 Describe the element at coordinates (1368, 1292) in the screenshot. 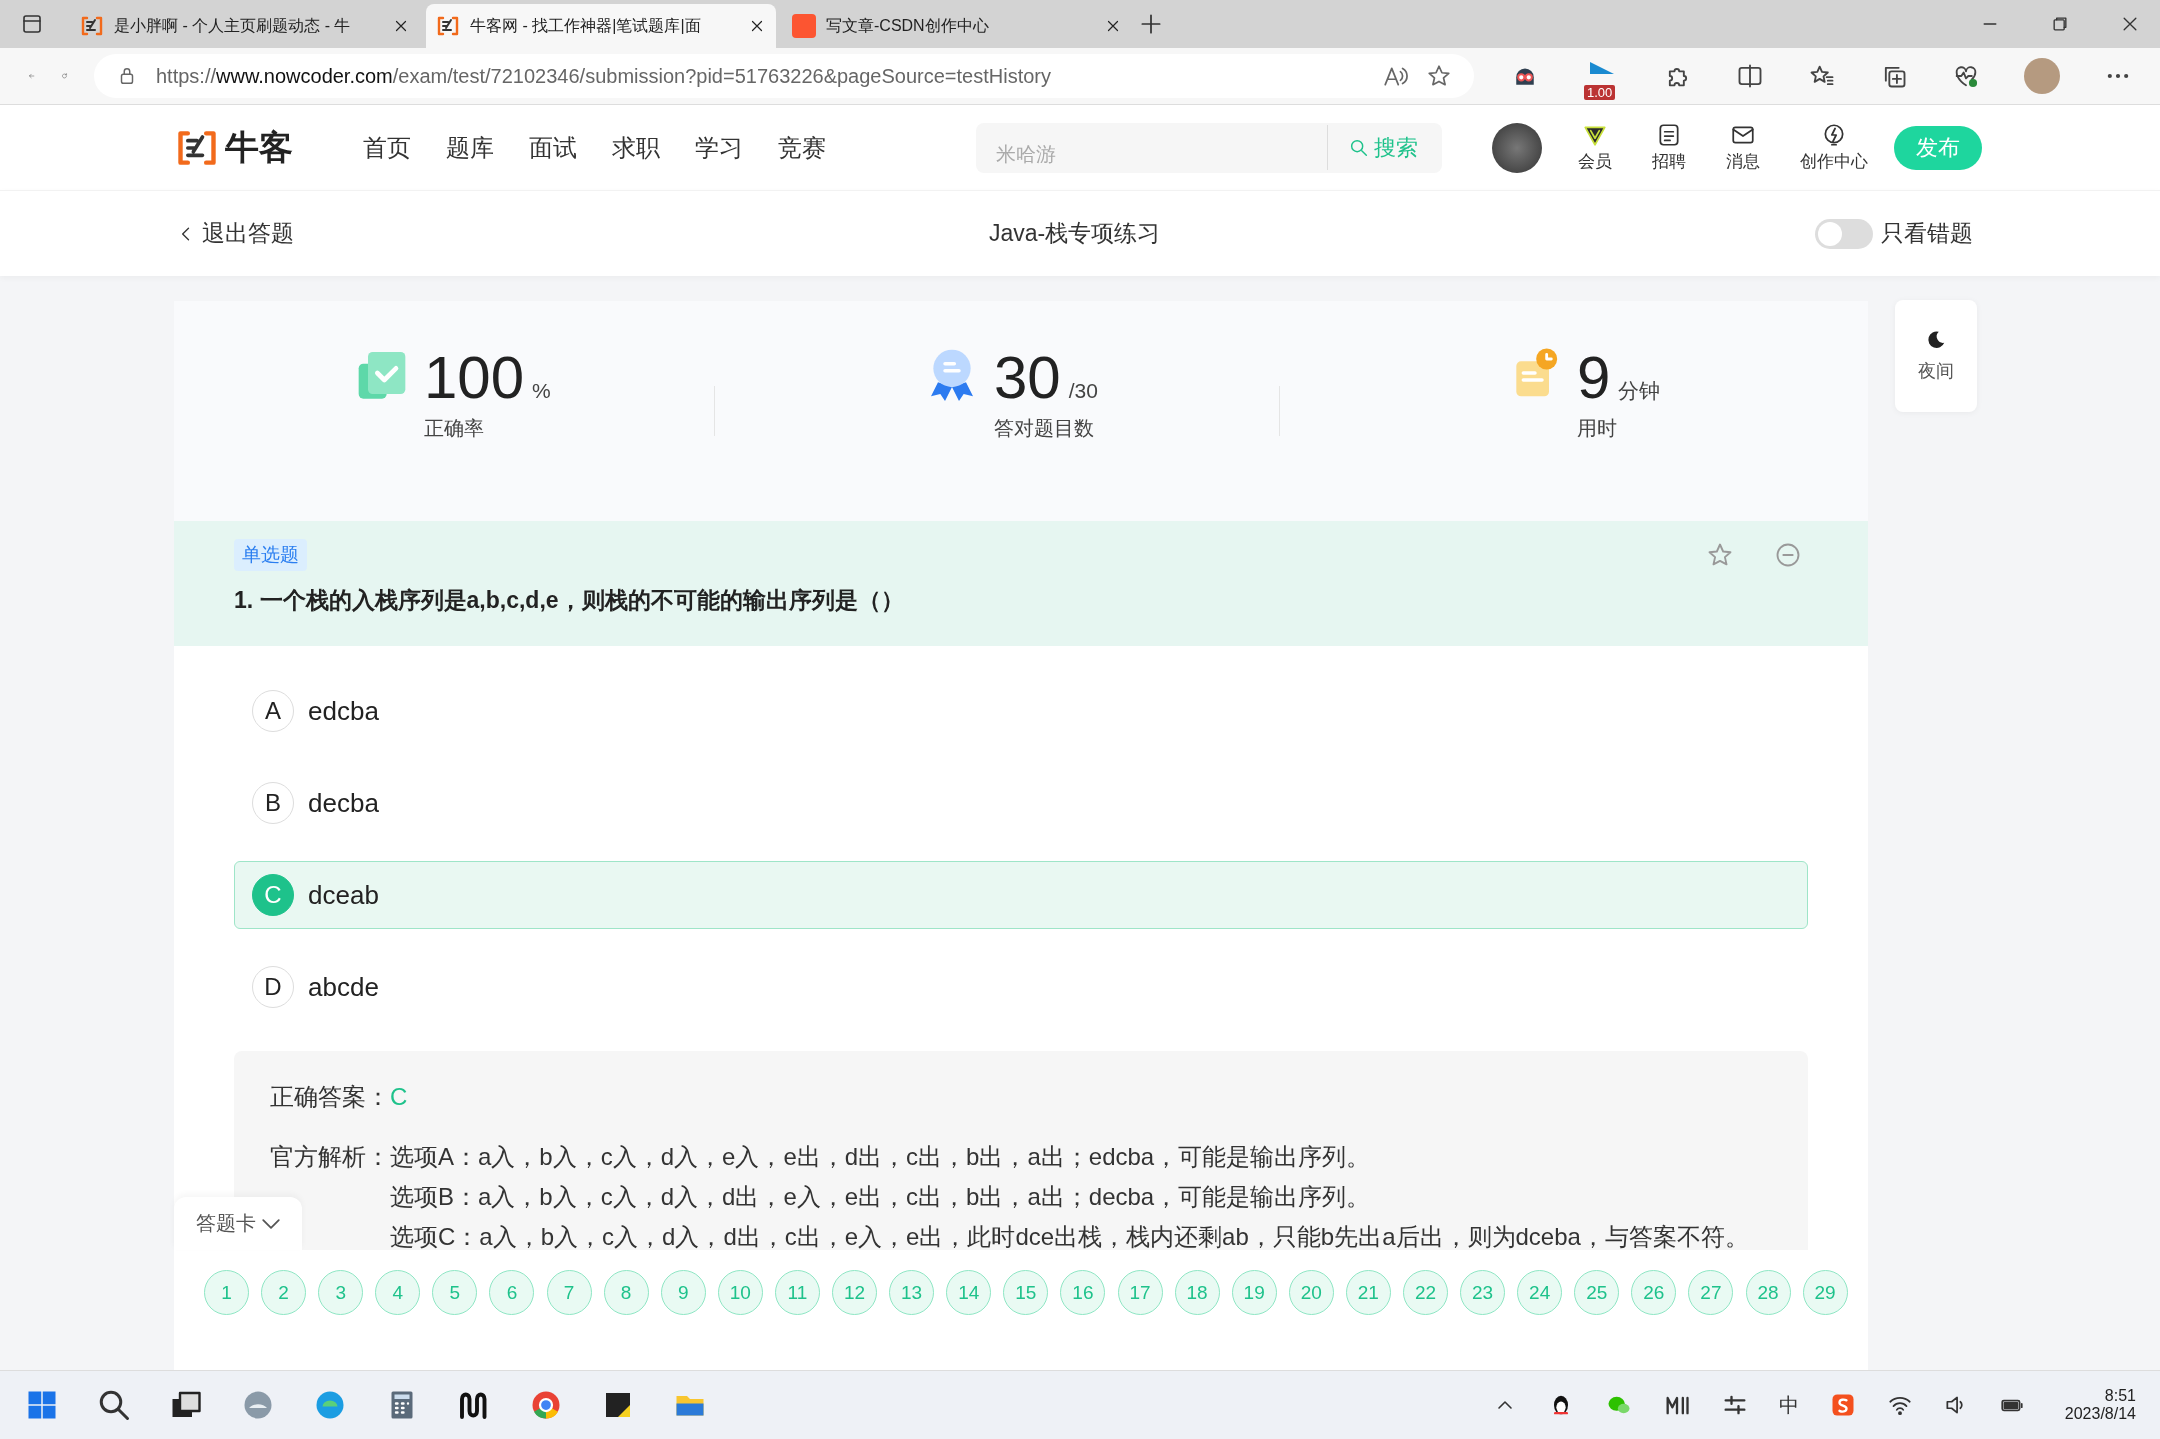

I see `question-number: 21` at that location.